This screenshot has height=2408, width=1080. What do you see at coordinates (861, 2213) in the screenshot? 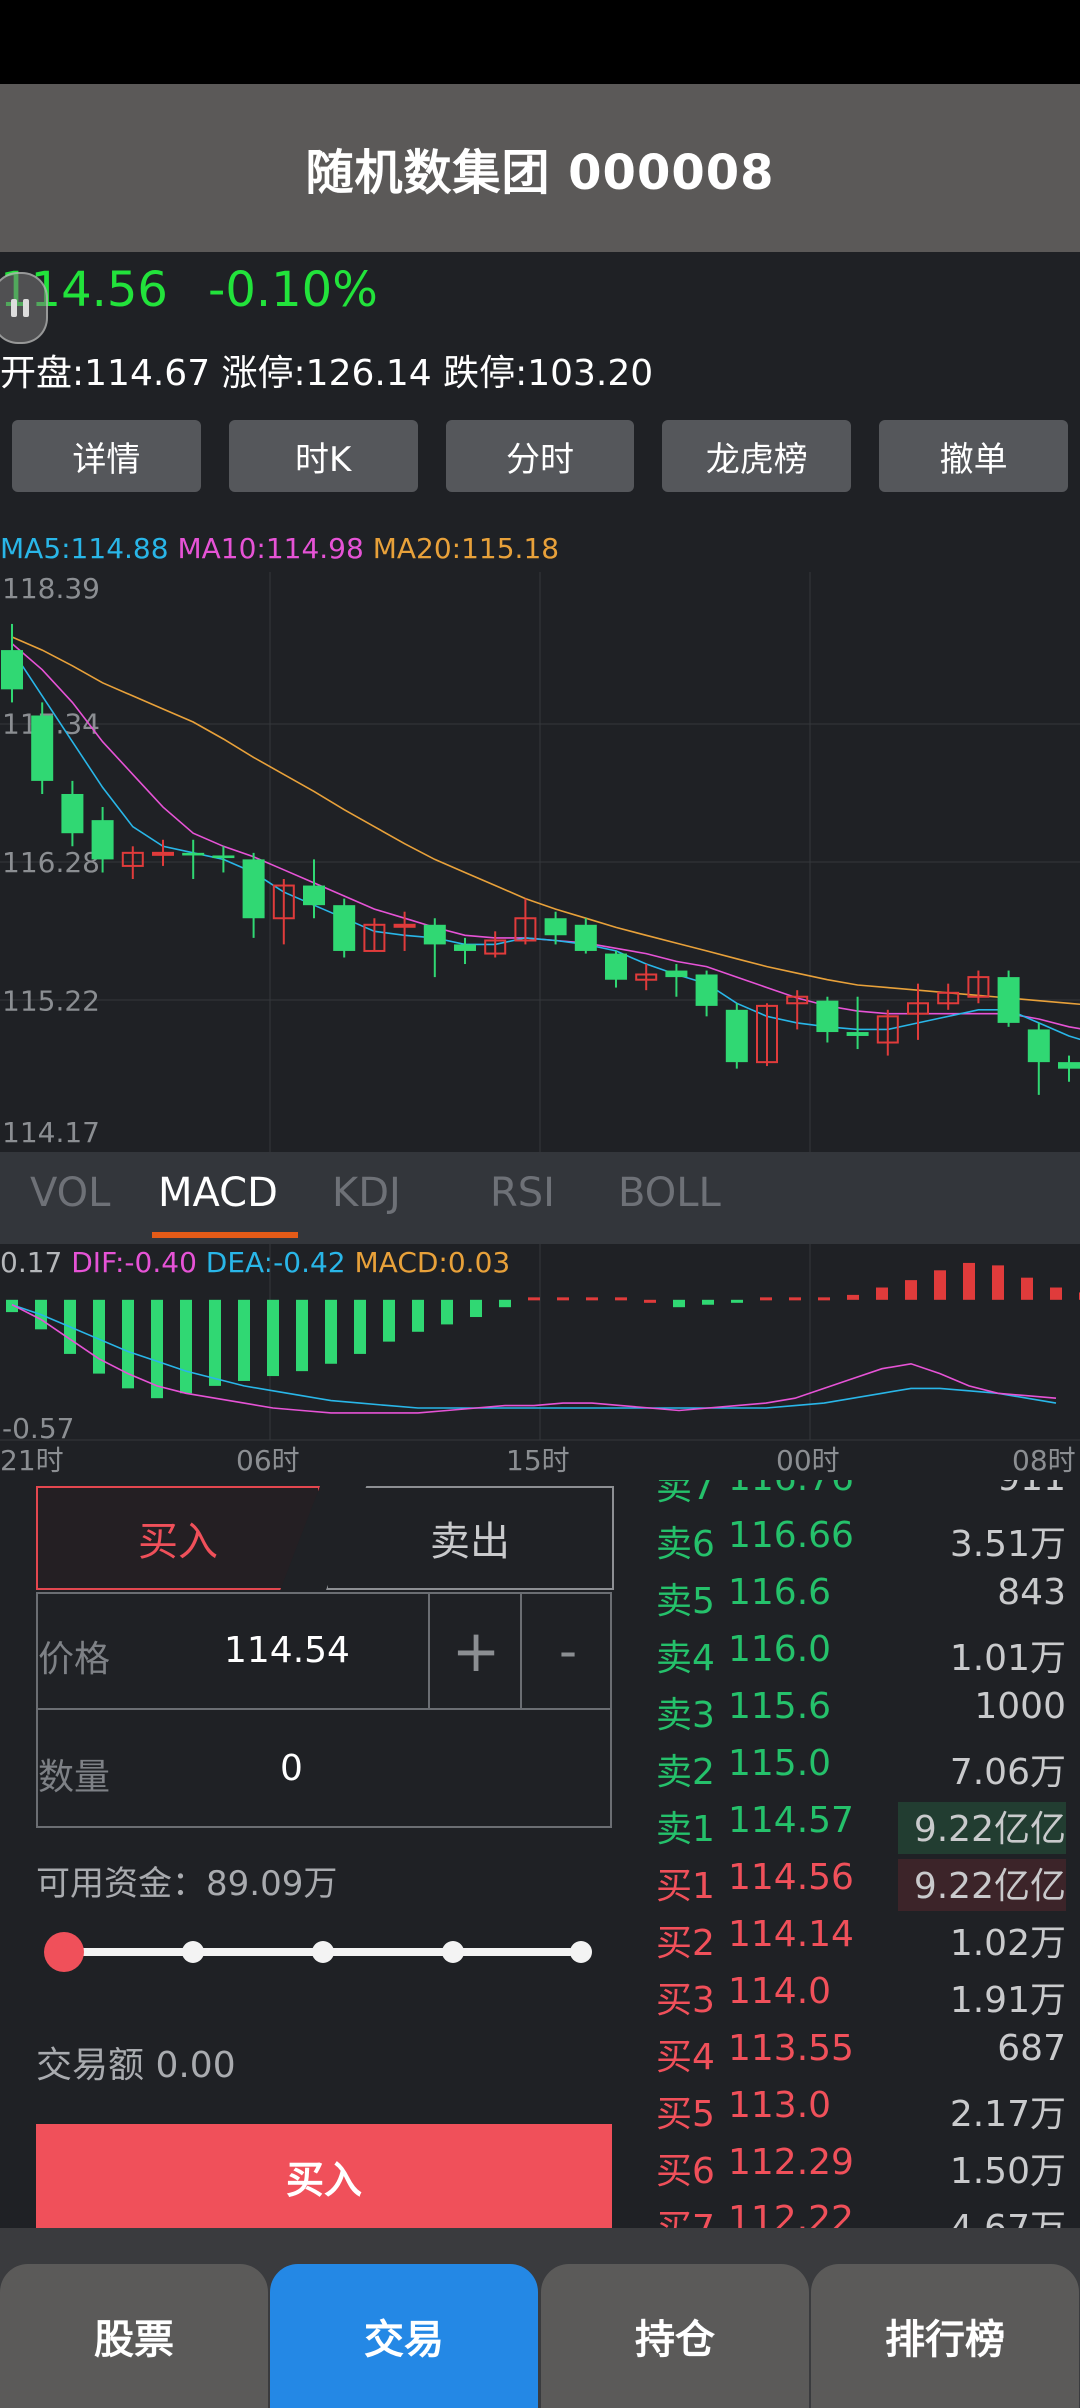
I see `bid-row: 买7 112.22 4.67万` at bounding box center [861, 2213].